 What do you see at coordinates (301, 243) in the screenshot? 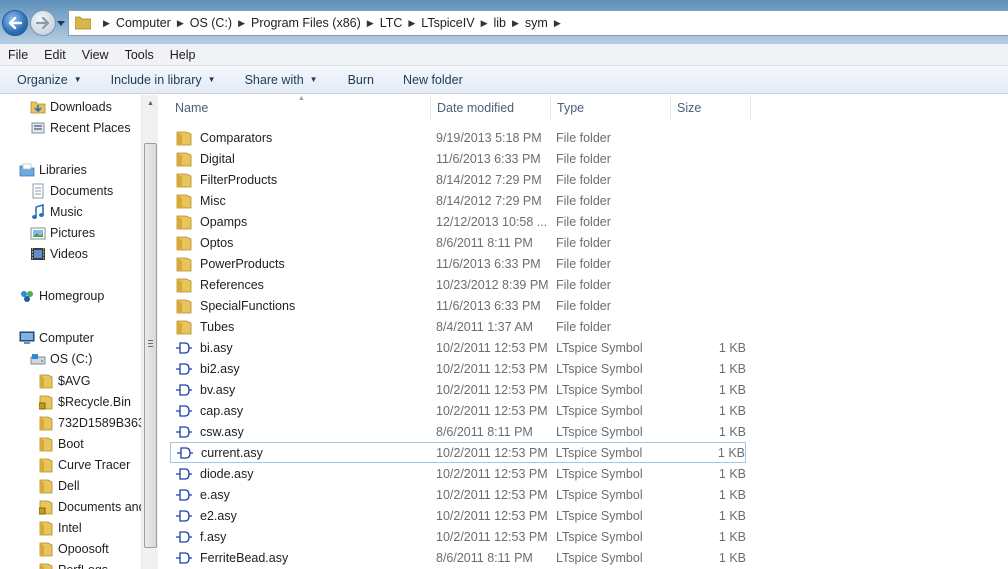
I see `name-cell: Optos` at bounding box center [301, 243].